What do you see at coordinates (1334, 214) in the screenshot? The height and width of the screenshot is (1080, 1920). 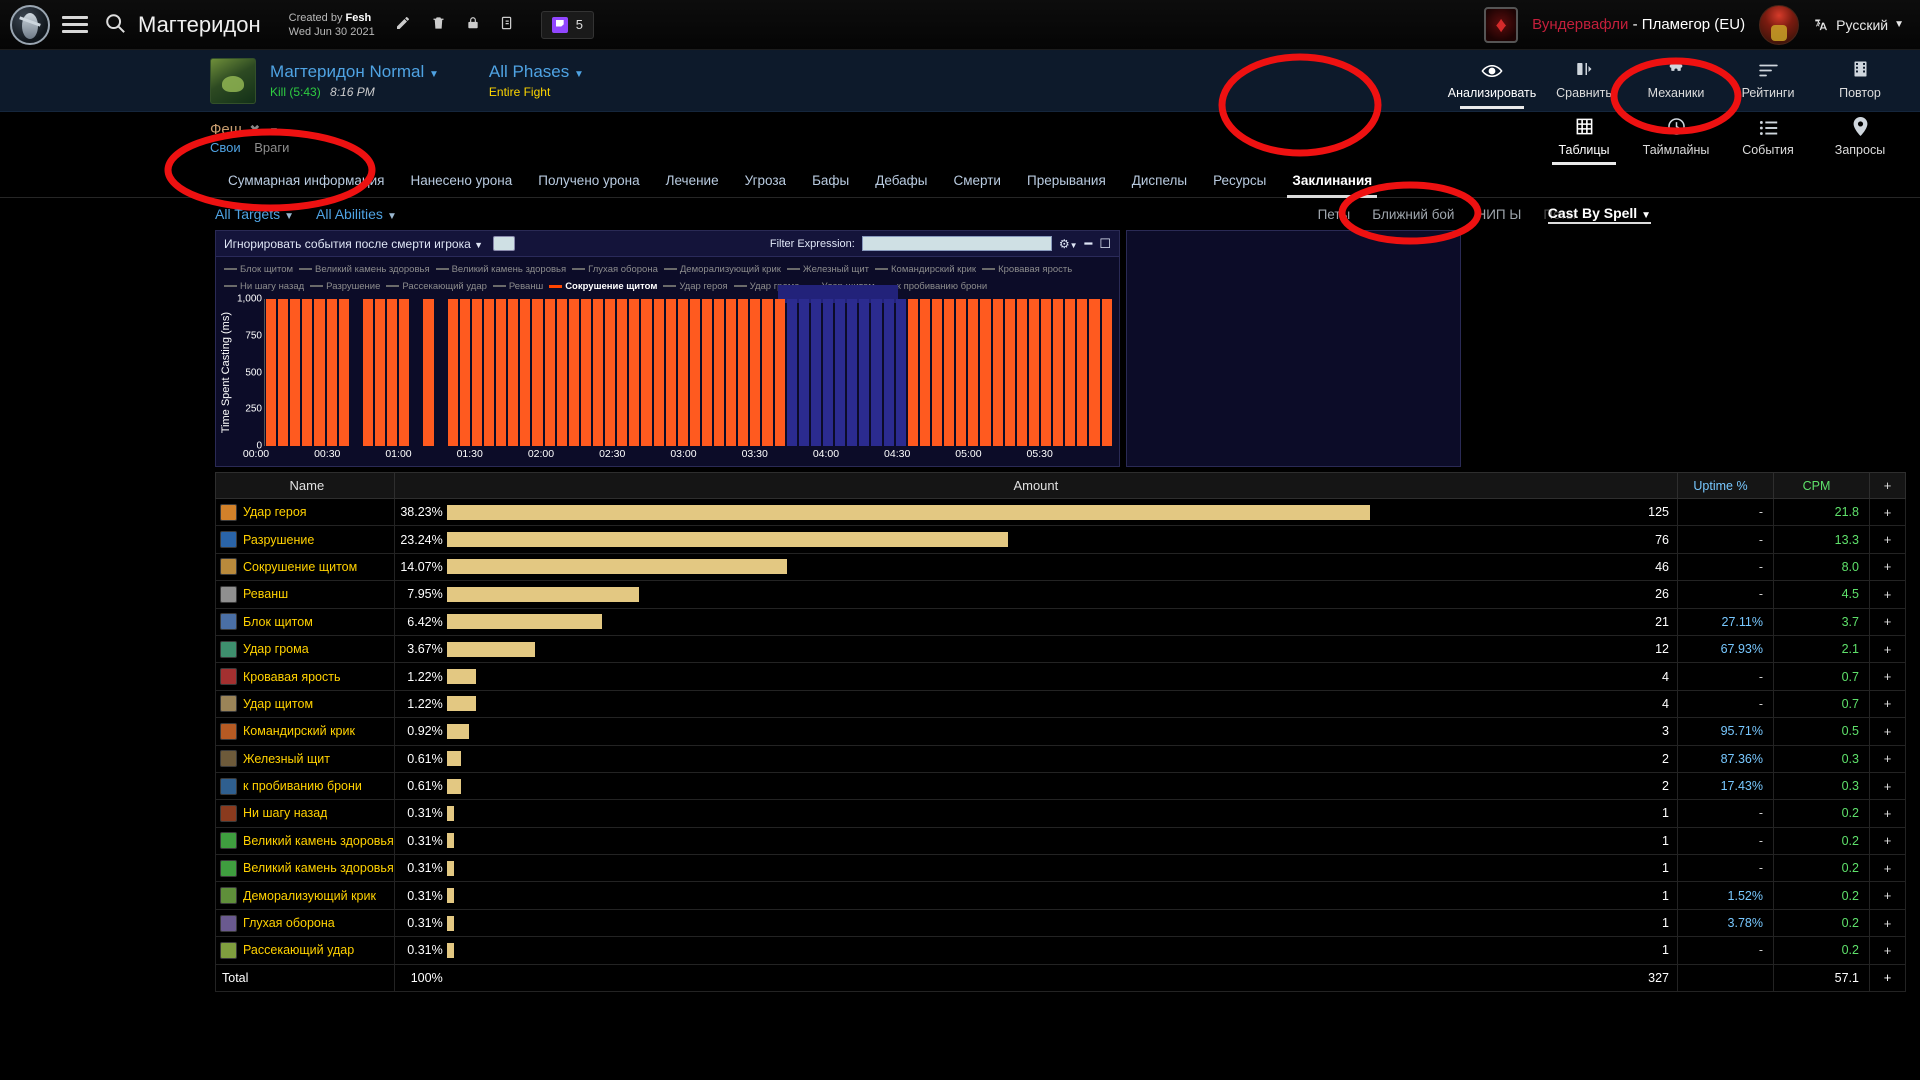 I see `filter-pets: Петы` at bounding box center [1334, 214].